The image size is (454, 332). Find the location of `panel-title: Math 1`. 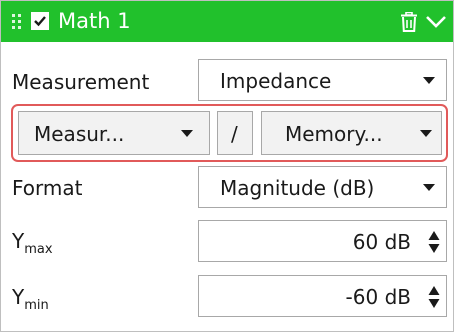

panel-title: Math 1 is located at coordinates (94, 21).